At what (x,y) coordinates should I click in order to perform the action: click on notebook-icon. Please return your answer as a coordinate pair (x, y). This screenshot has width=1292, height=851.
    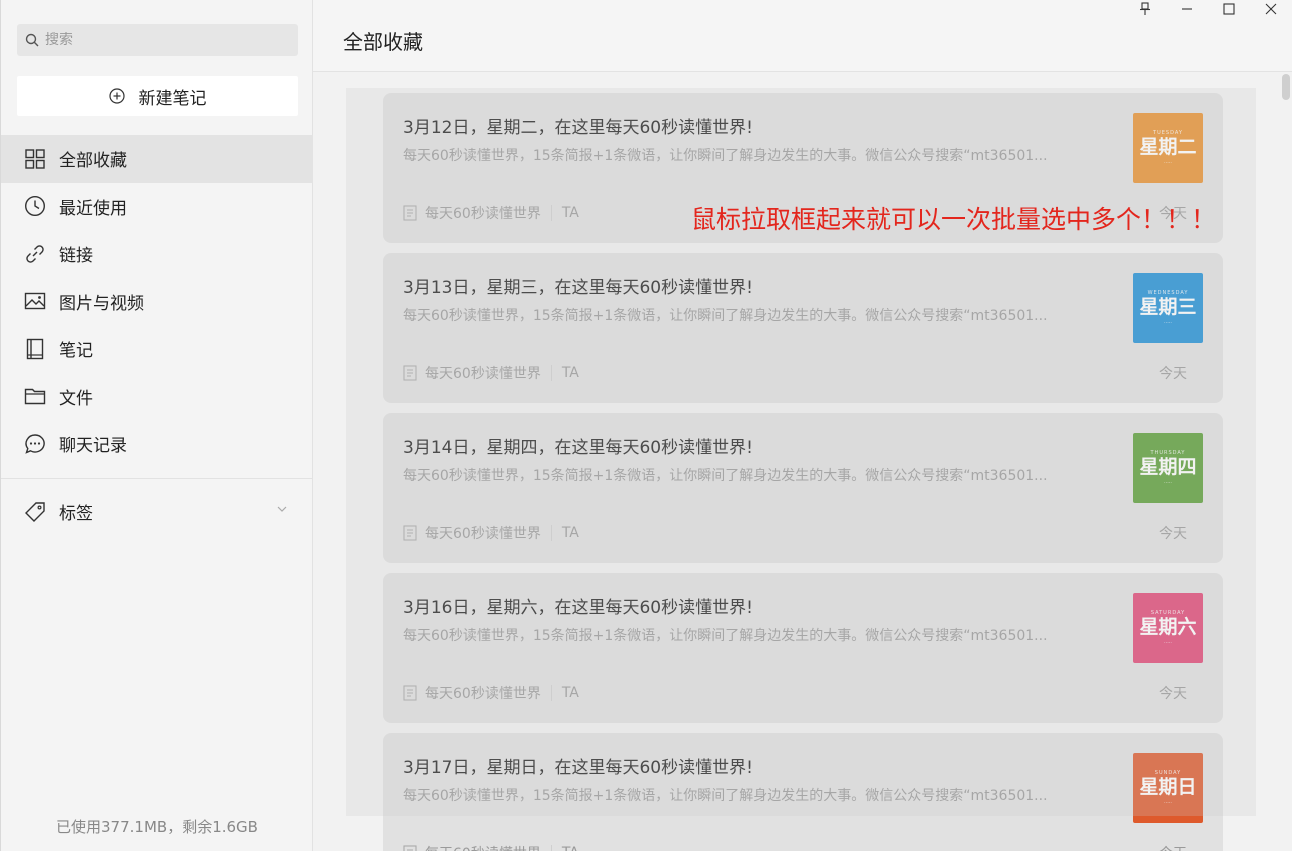
    Looking at the image, I should click on (35, 349).